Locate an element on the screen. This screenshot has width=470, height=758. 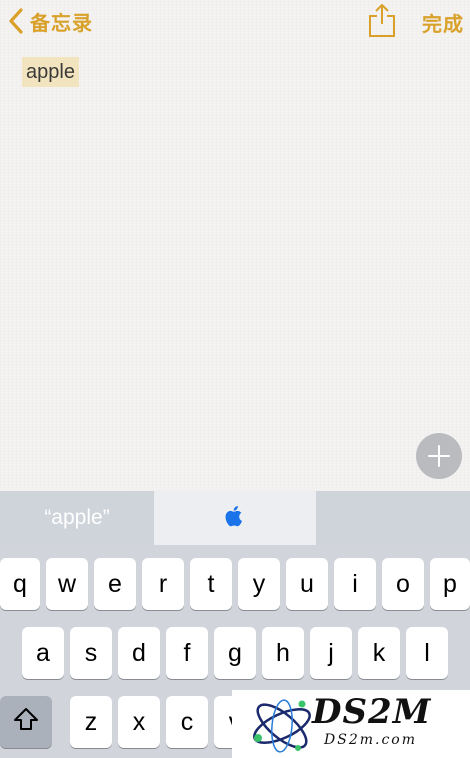
key-i: i is located at coordinates (355, 584).